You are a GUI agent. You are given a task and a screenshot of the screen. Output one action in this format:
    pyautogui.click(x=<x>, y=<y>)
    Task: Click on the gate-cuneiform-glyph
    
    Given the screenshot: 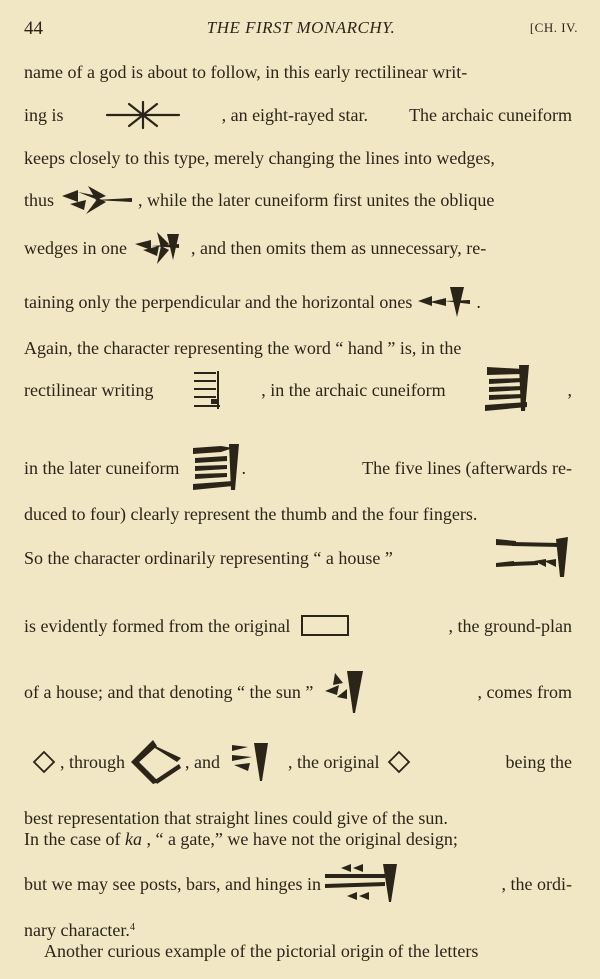 What is the action you would take?
    pyautogui.click(x=363, y=884)
    